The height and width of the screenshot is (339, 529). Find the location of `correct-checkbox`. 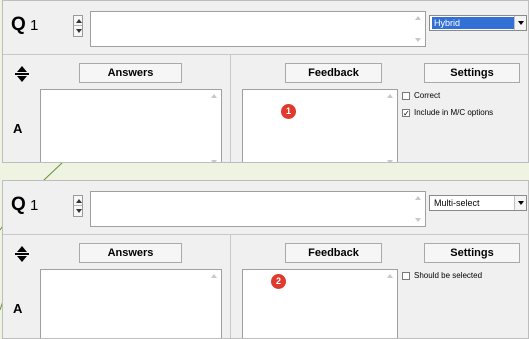

correct-checkbox is located at coordinates (406, 96).